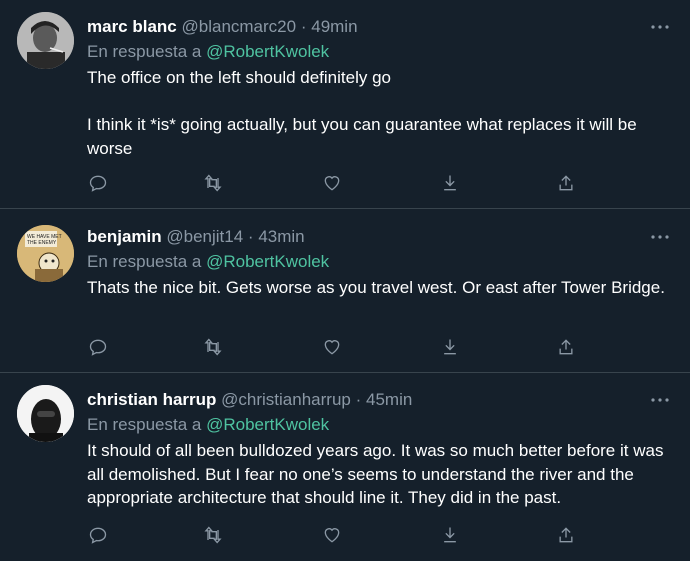 This screenshot has width=690, height=561. What do you see at coordinates (239, 26) in the screenshot?
I see `handle: @blancmarc20` at bounding box center [239, 26].